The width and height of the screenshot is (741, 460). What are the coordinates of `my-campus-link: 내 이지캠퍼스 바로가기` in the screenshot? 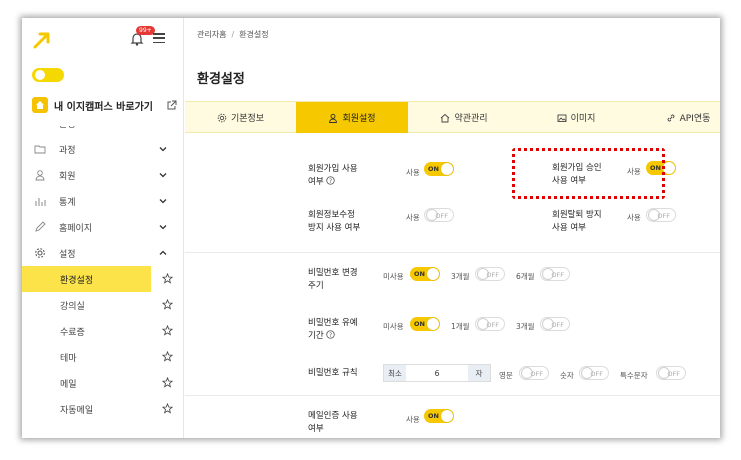 It's located at (104, 105).